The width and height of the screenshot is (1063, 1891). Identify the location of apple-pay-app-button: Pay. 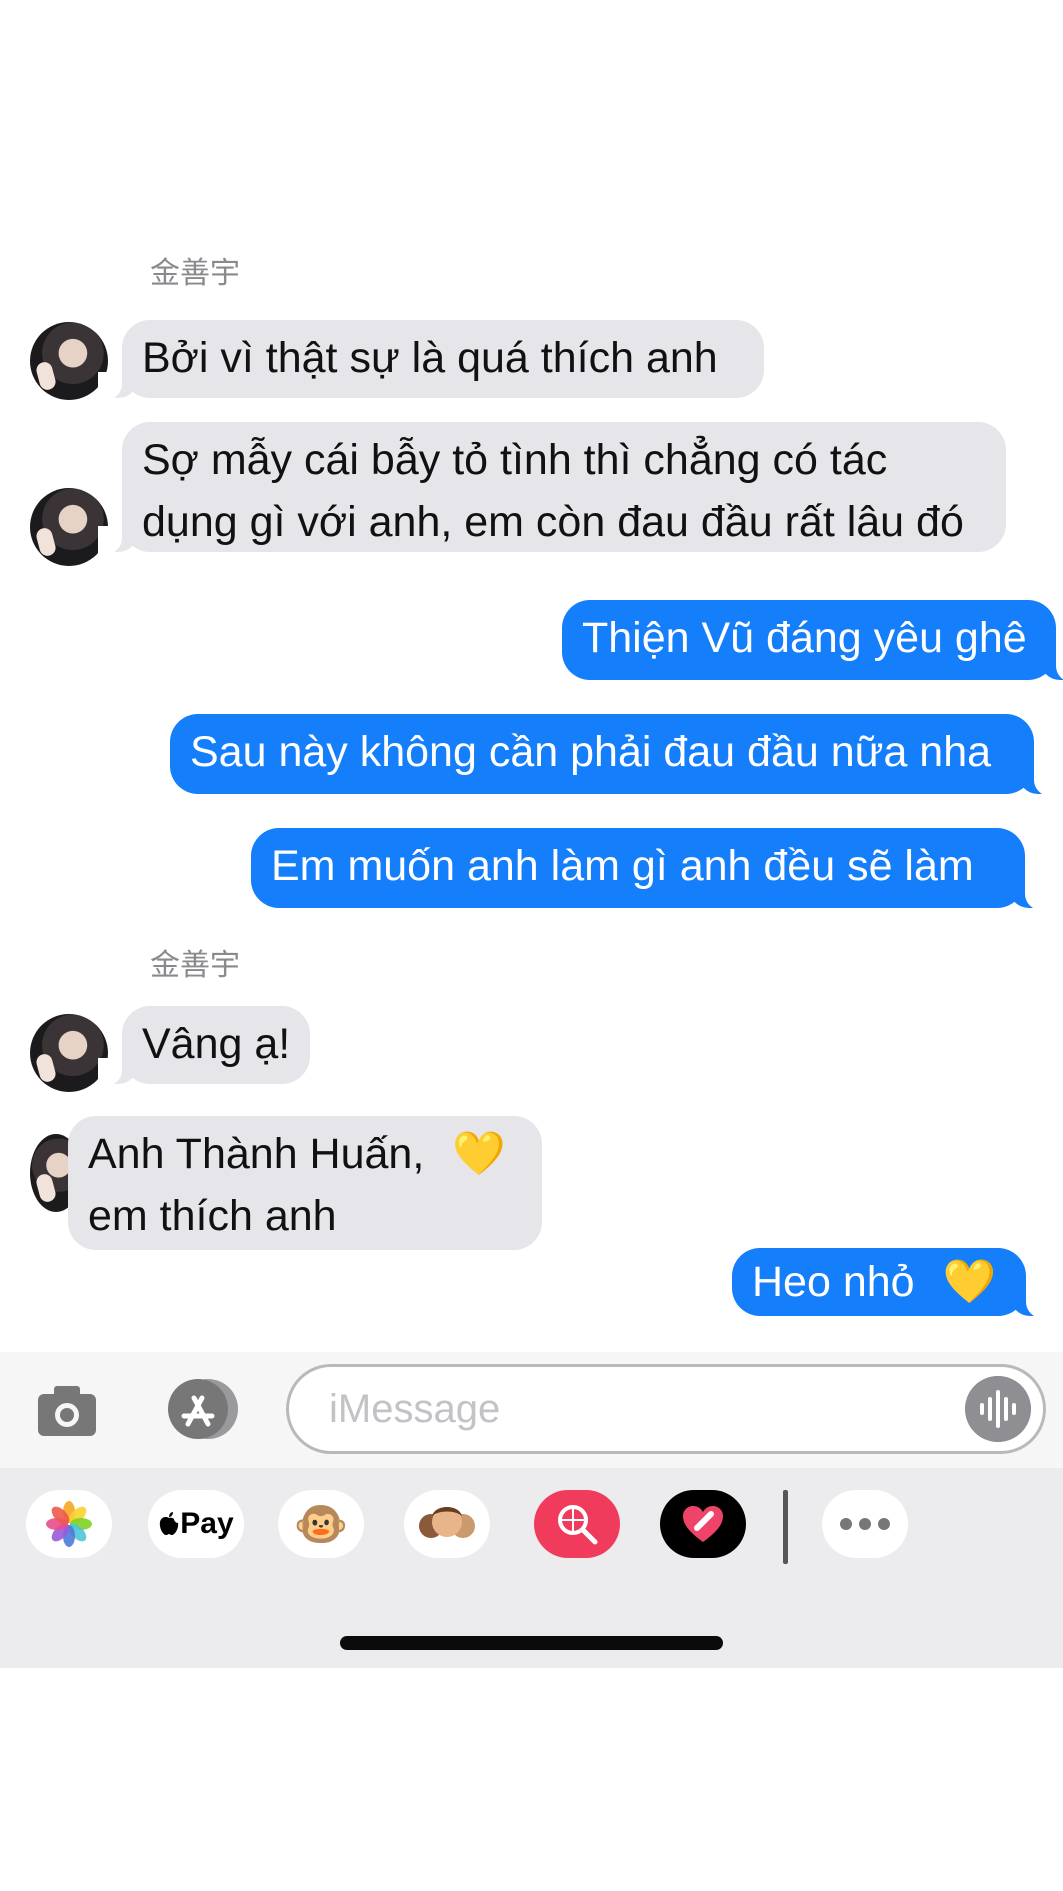
(196, 1524).